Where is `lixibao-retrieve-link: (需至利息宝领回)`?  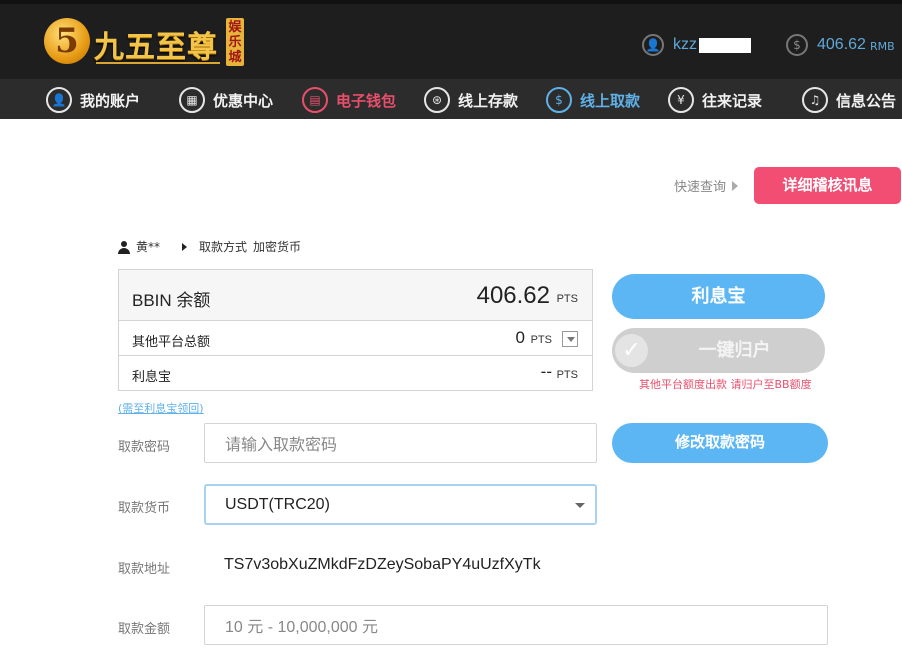
lixibao-retrieve-link: (需至利息宝领回) is located at coordinates (161, 408).